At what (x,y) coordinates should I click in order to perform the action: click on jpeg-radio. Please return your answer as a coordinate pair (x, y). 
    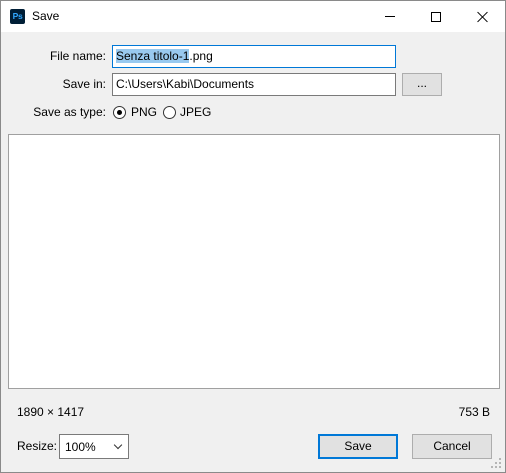
    Looking at the image, I should click on (169, 112).